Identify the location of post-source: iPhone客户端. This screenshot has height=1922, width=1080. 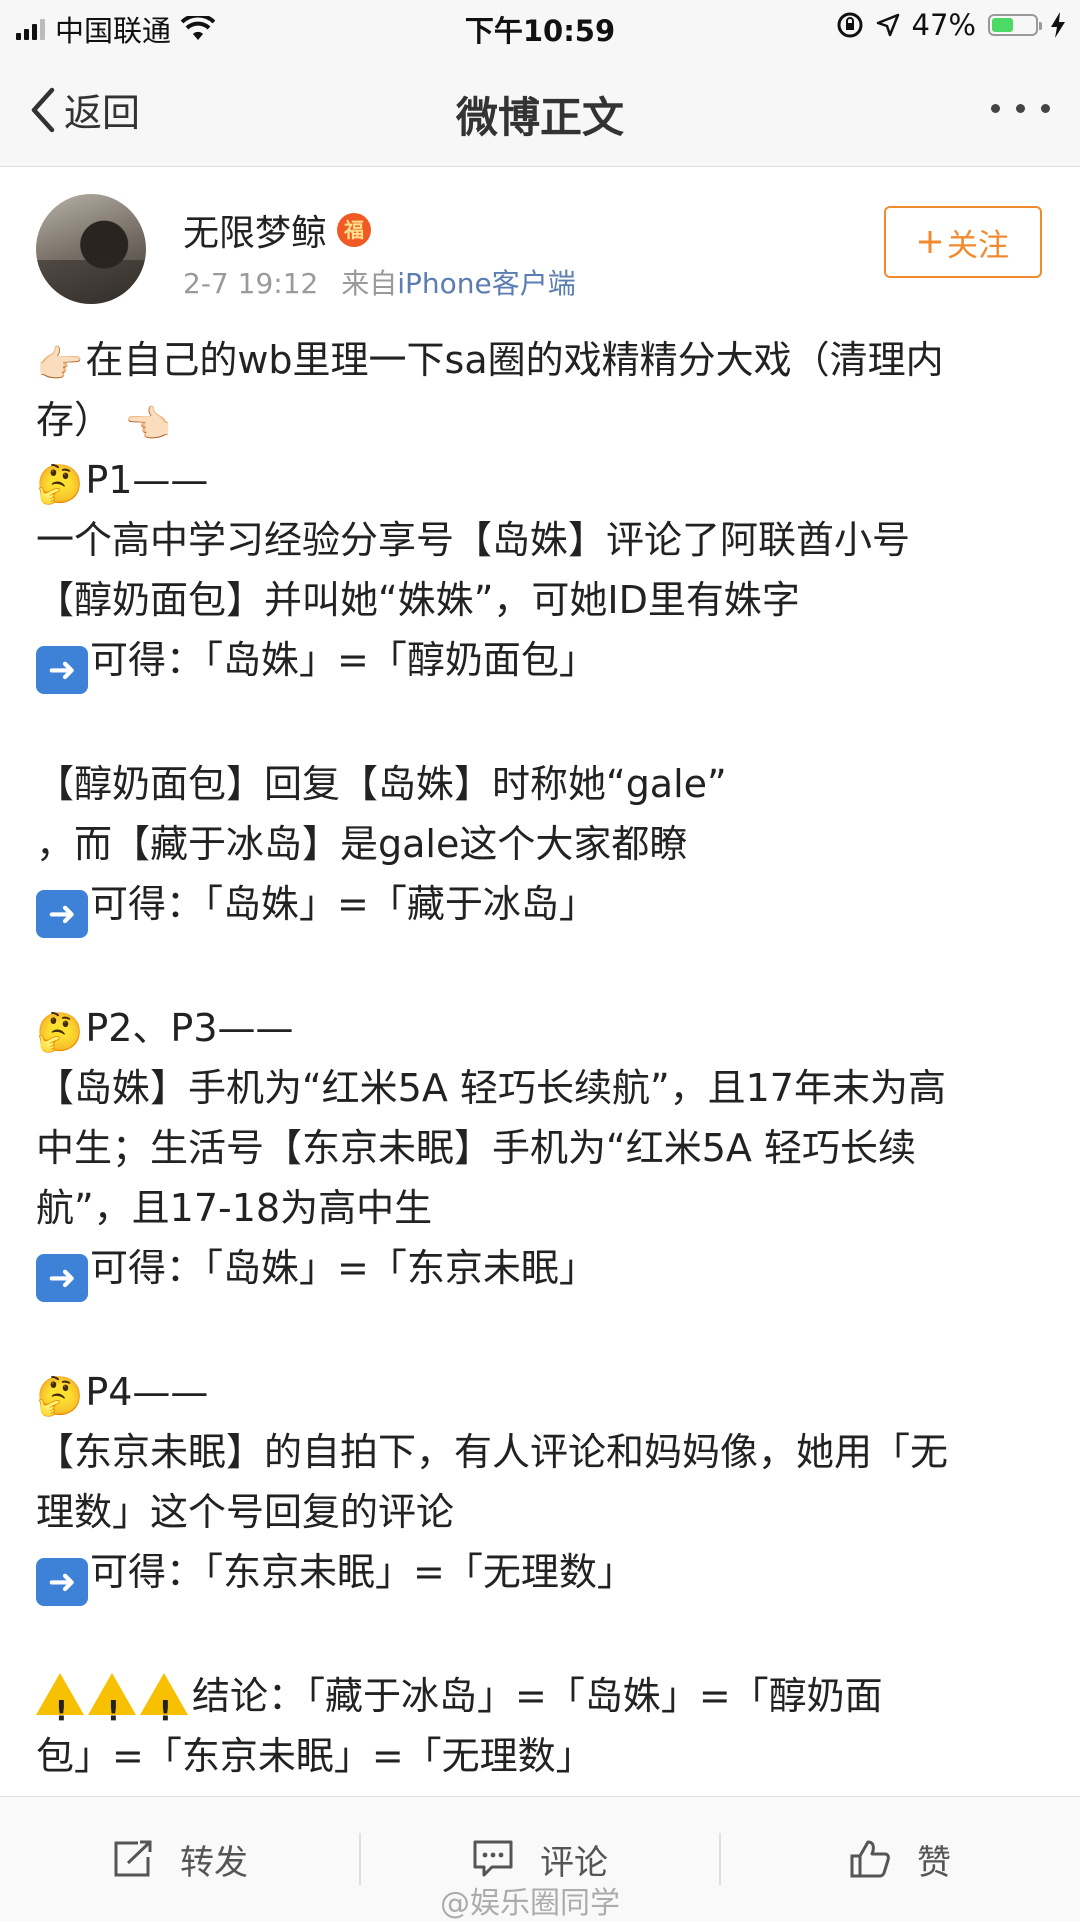
(486, 283).